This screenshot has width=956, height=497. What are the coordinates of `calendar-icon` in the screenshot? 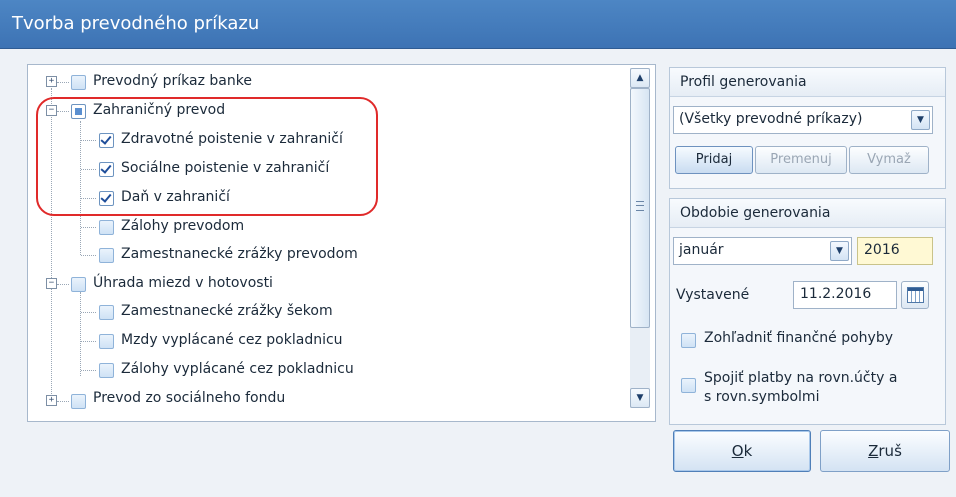 It's located at (915, 295).